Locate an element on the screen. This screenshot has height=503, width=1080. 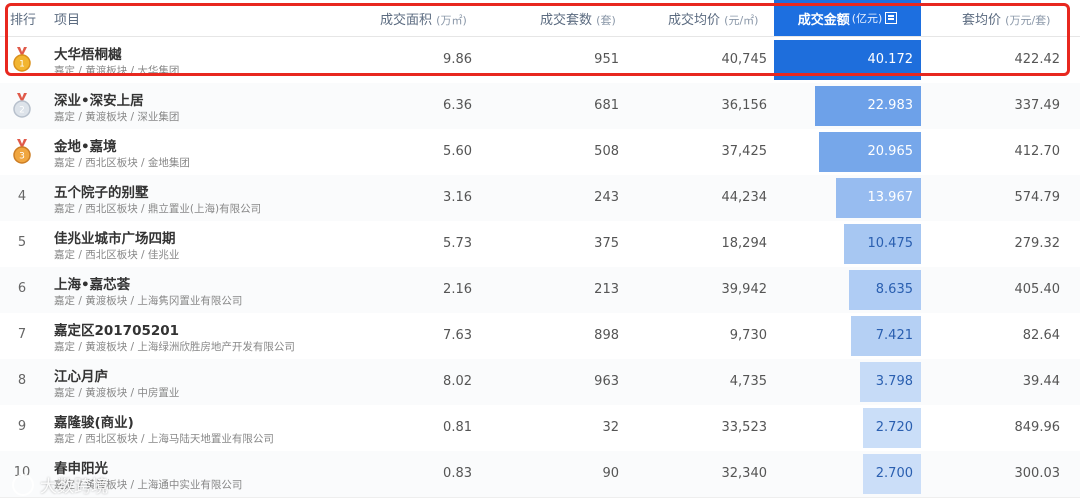
avg-price-value: 300.03 is located at coordinates (1037, 473).